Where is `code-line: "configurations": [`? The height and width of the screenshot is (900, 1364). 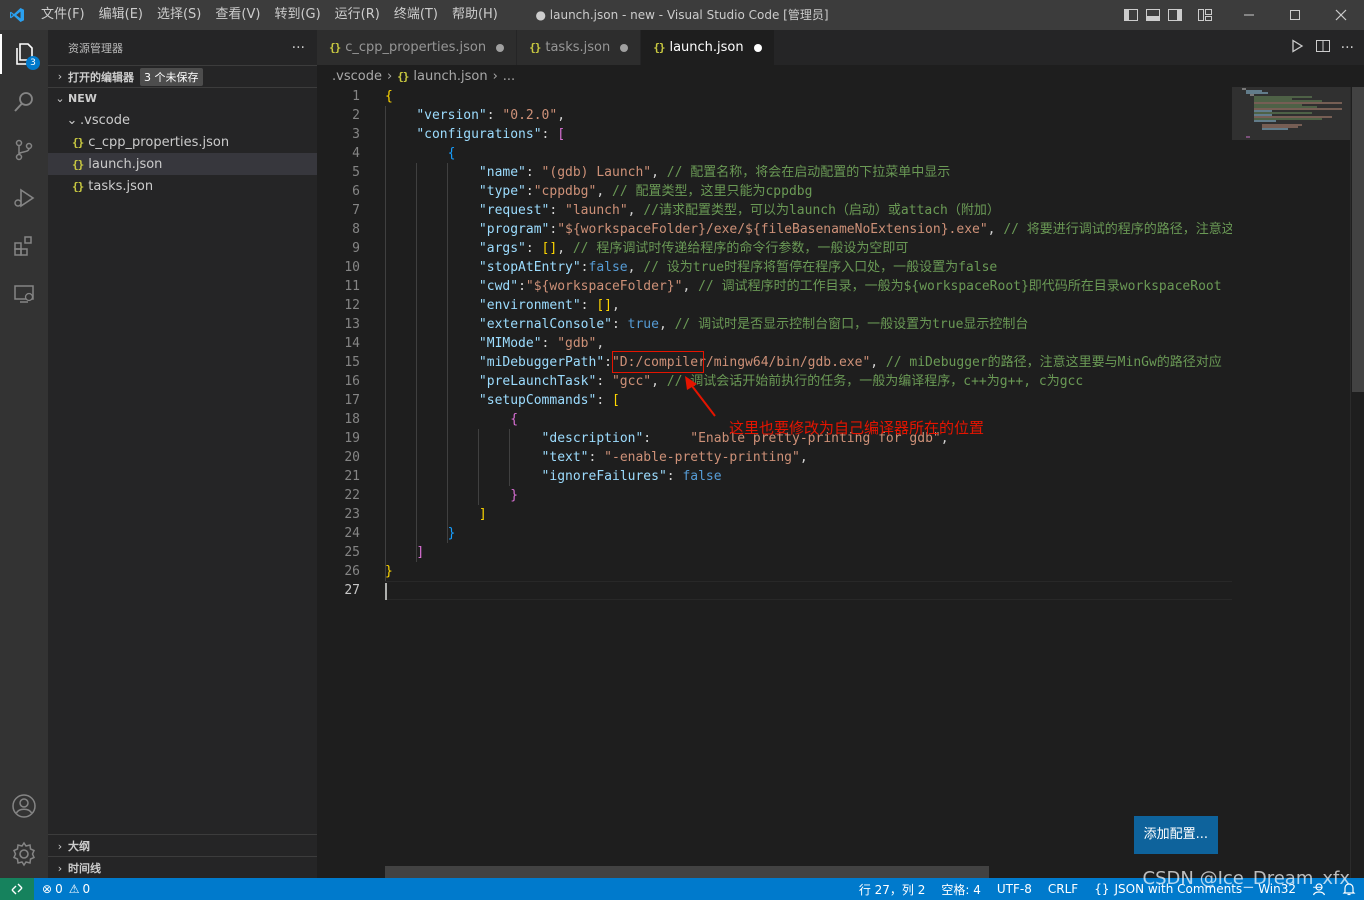 code-line: "configurations": [ is located at coordinates (808, 134).